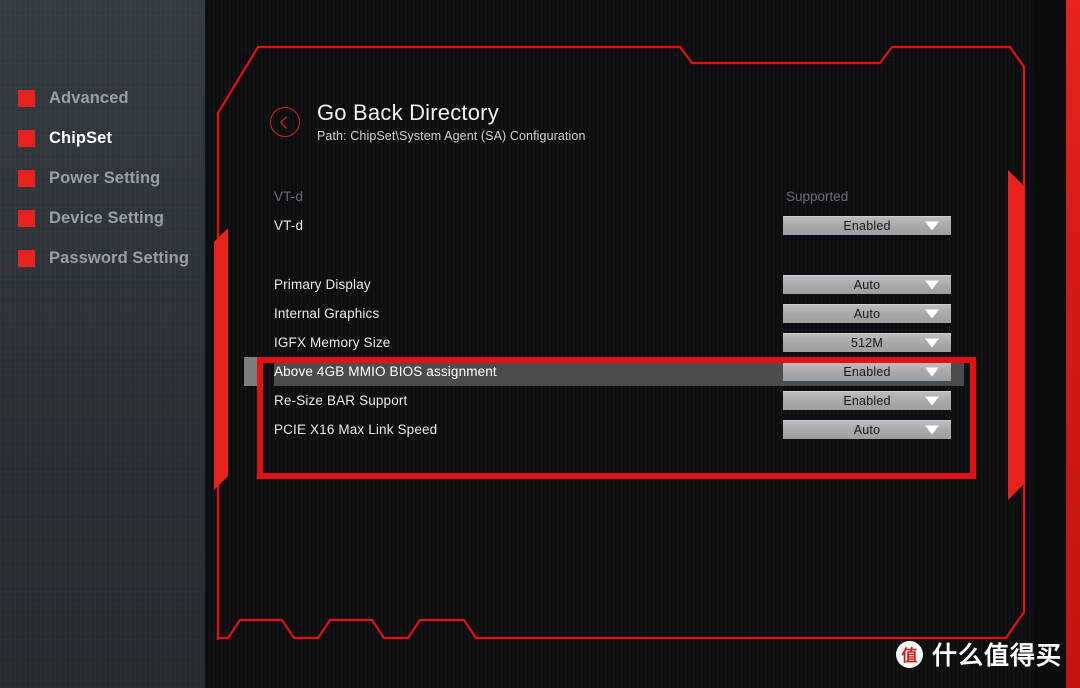 The width and height of the screenshot is (1080, 688). What do you see at coordinates (119, 257) in the screenshot?
I see `sidebar-item-label: Password Setting` at bounding box center [119, 257].